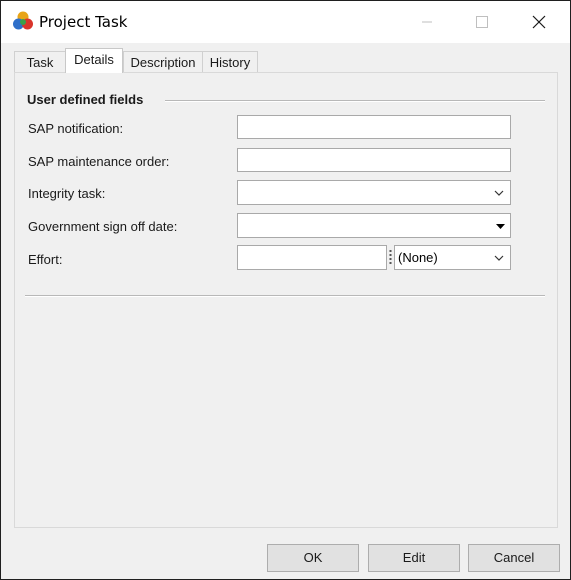 Image resolution: width=571 pixels, height=580 pixels. What do you see at coordinates (374, 160) in the screenshot?
I see `sap-maintenance-order-input` at bounding box center [374, 160].